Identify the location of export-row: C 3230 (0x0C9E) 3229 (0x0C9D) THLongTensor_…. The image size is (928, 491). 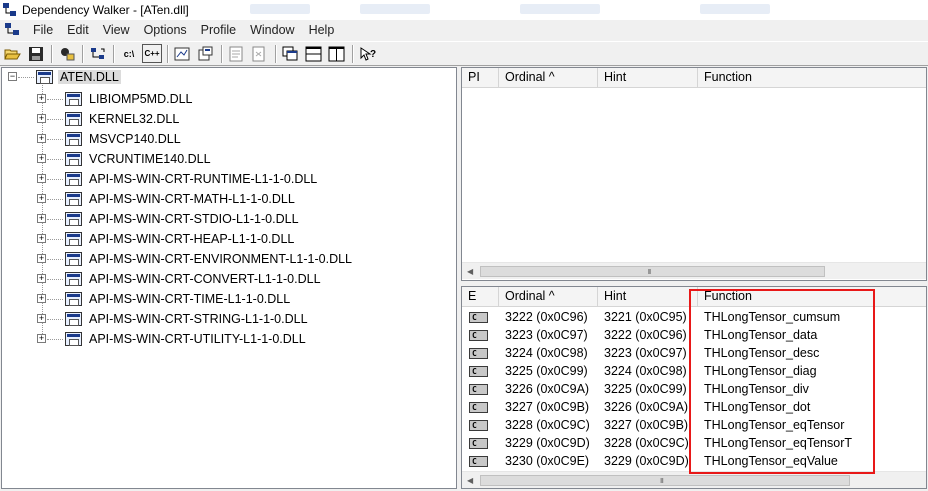
(694, 461).